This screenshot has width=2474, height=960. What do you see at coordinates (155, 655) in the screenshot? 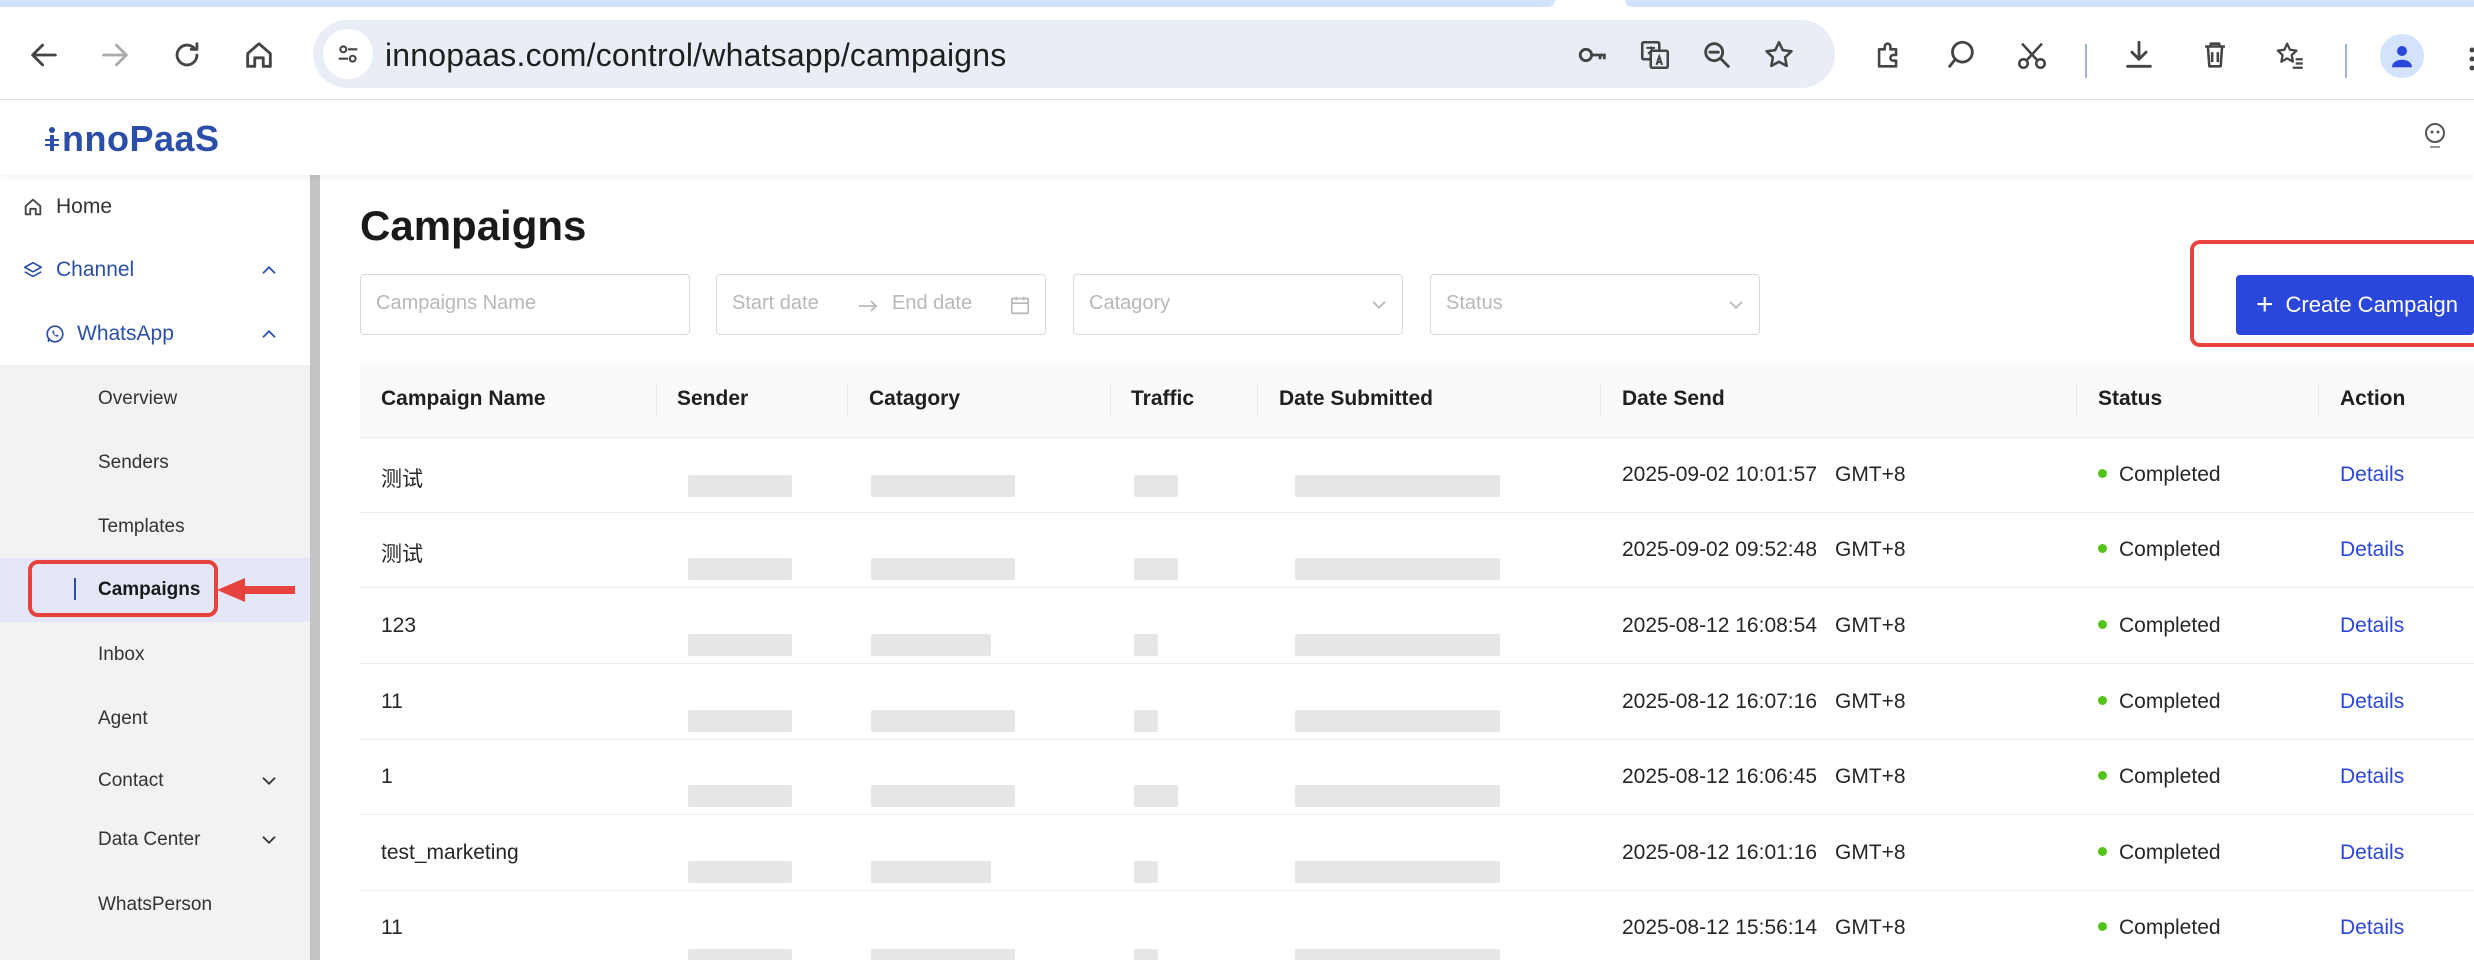
I see `sidebar-item-inbox: Inbox` at bounding box center [155, 655].